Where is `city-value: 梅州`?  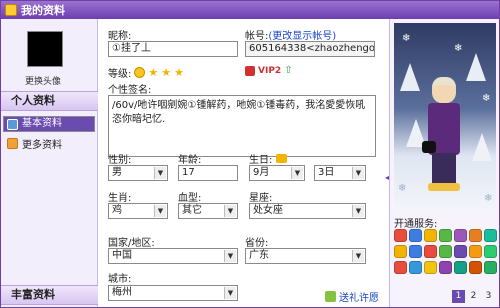 city-value: 梅州 is located at coordinates (122, 292).